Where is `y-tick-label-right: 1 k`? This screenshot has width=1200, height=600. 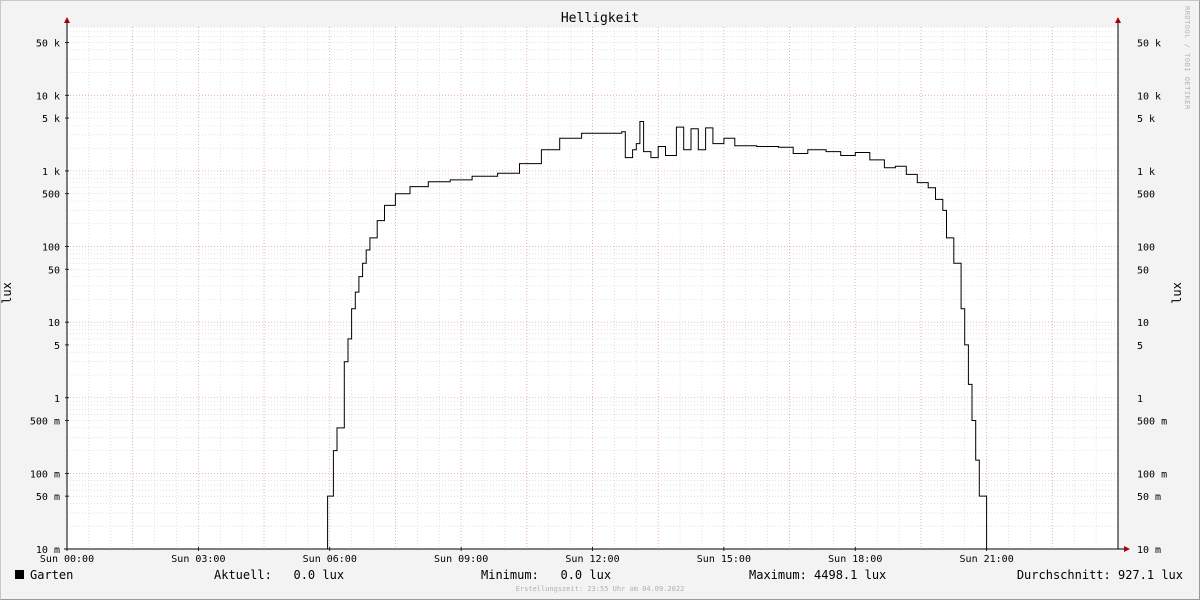
y-tick-label-right: 1 k is located at coordinates (1146, 172).